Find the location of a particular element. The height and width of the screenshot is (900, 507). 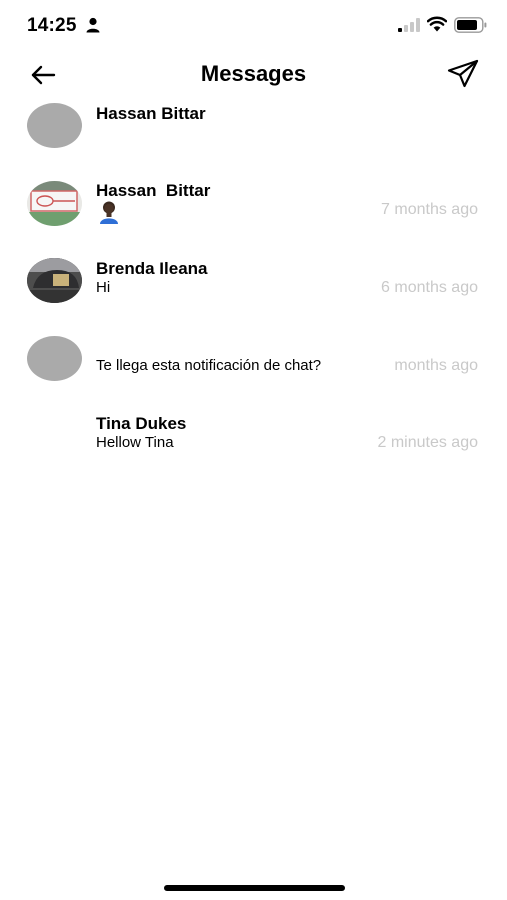

paper-plane-icon is located at coordinates (463, 73).